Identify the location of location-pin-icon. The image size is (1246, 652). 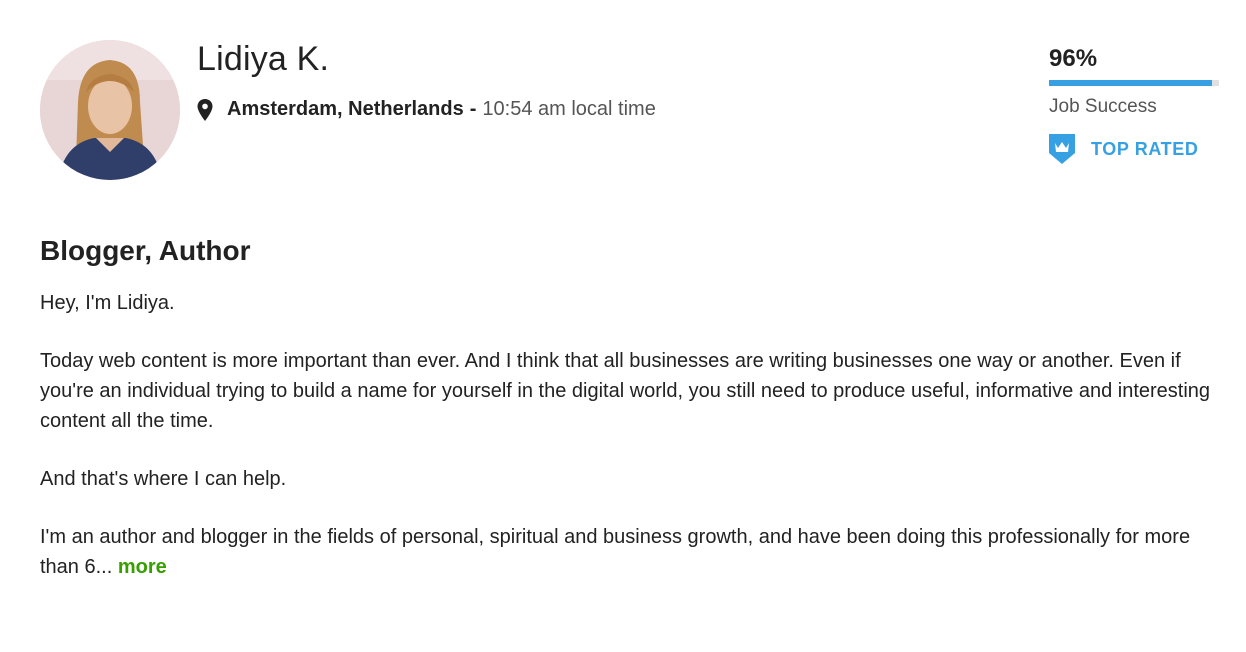
(205, 109).